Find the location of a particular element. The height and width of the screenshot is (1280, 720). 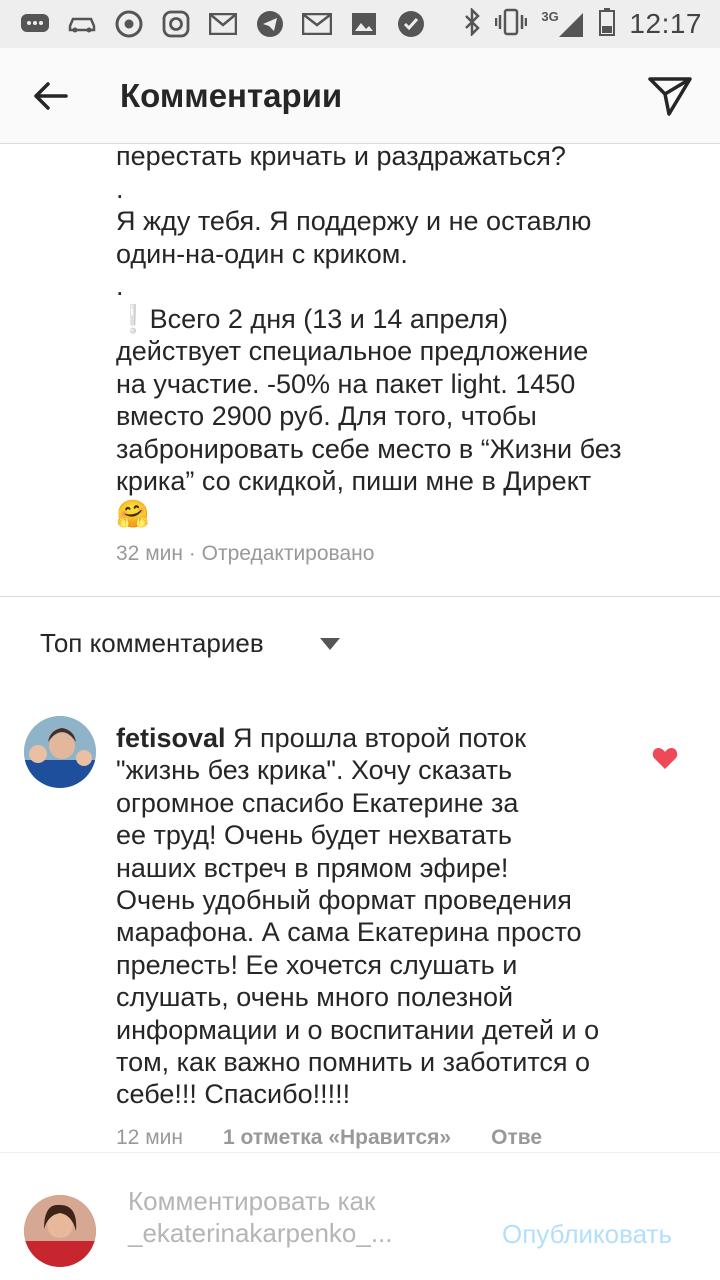

sort-dropdown: Топ комментариев is located at coordinates (190, 643).